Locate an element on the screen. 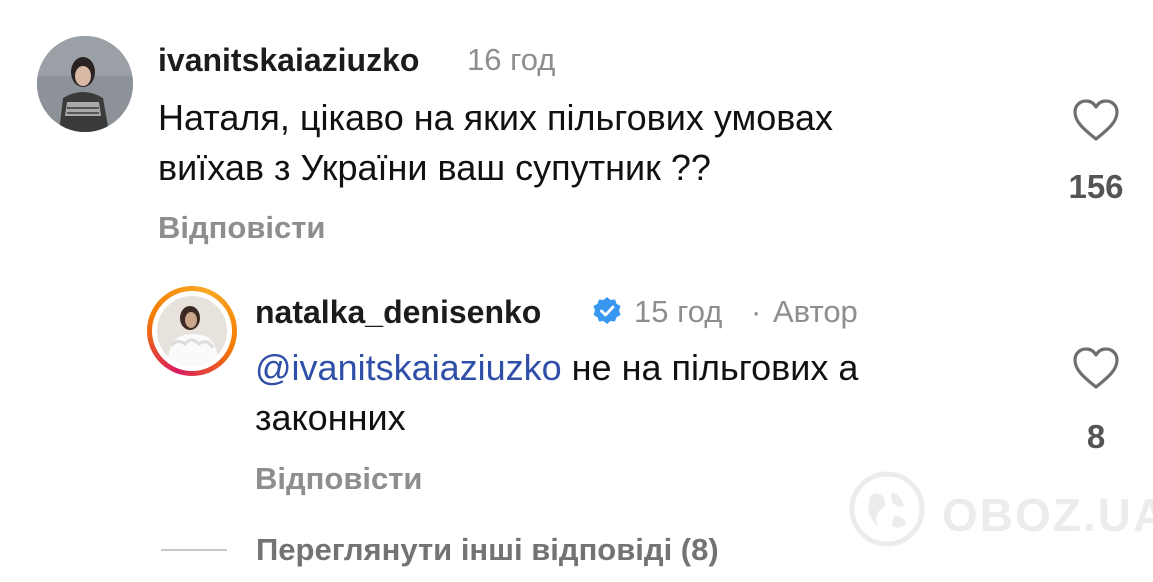  reply-like-count: 8 is located at coordinates (1096, 436).